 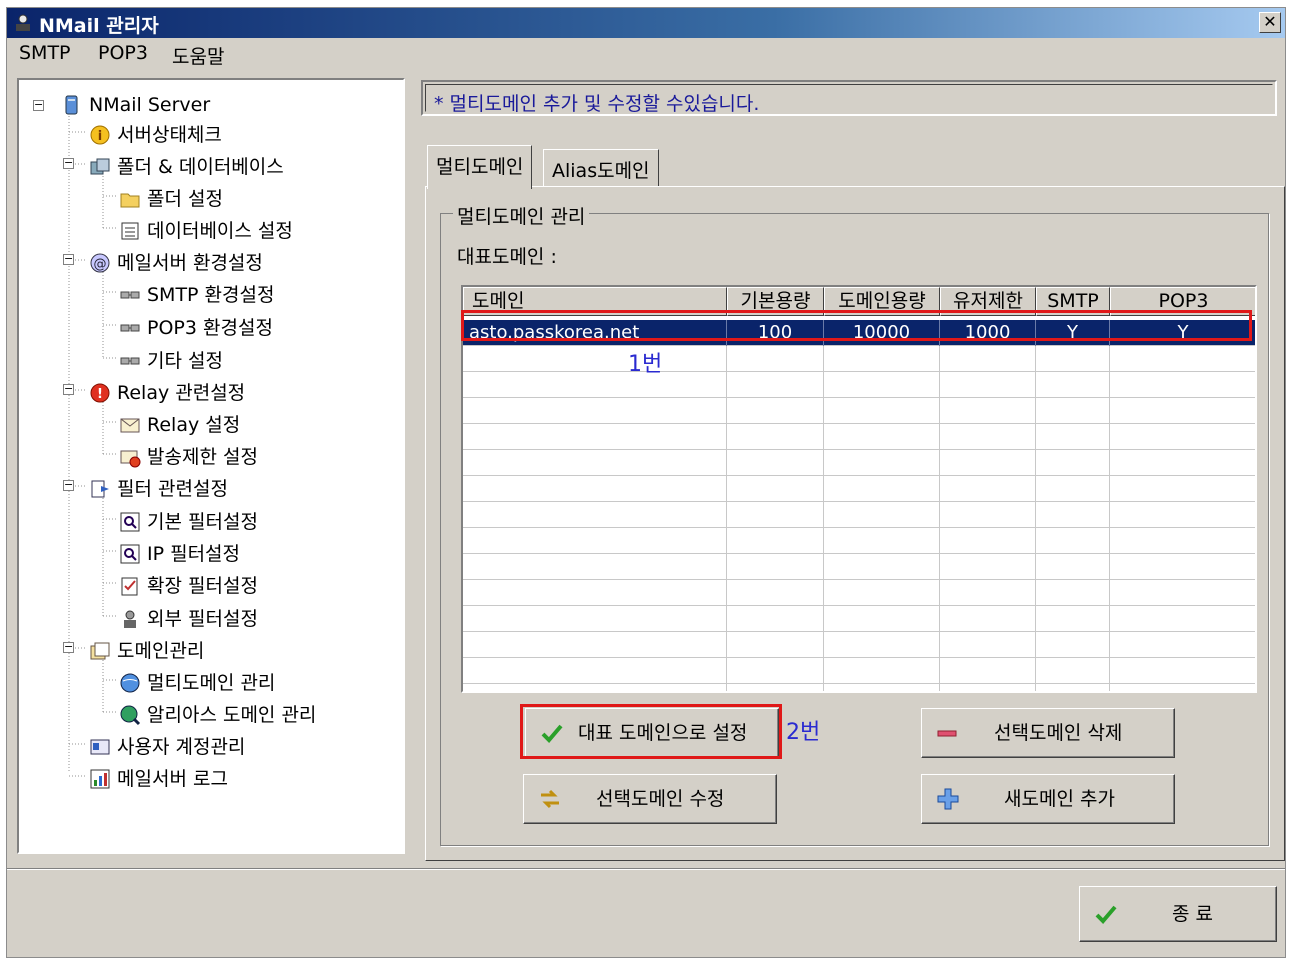 What do you see at coordinates (130, 554) in the screenshot?
I see `magnifier-icon` at bounding box center [130, 554].